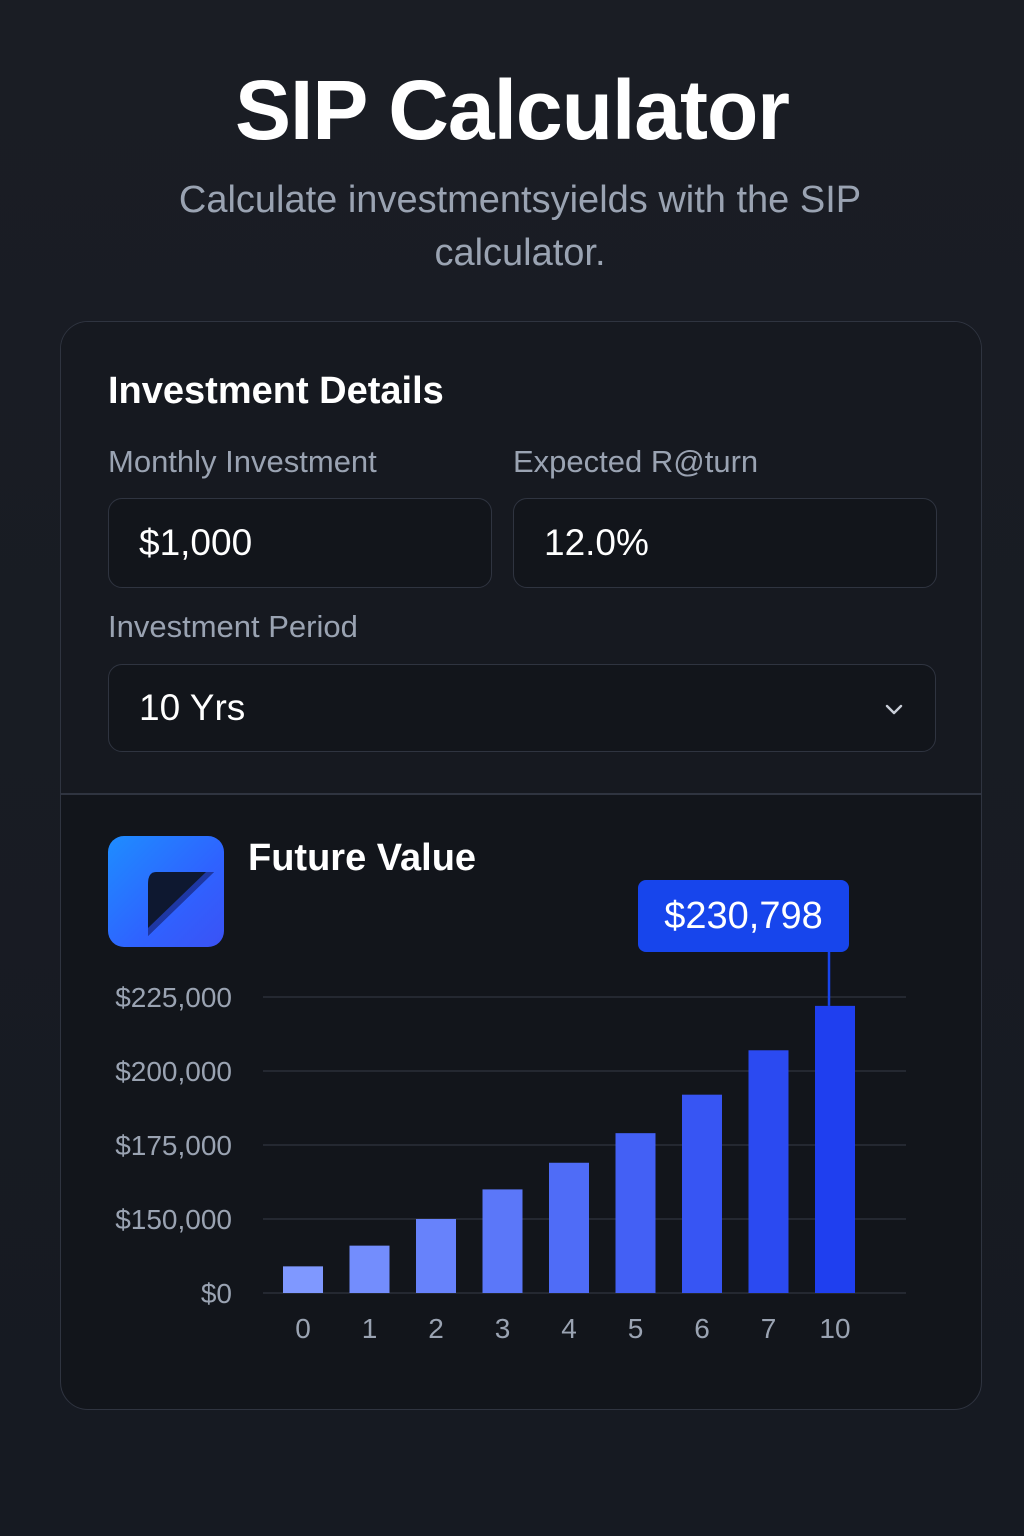 This screenshot has width=1024, height=1536. What do you see at coordinates (769, 1328) in the screenshot?
I see `x-tick-label-7: 7` at bounding box center [769, 1328].